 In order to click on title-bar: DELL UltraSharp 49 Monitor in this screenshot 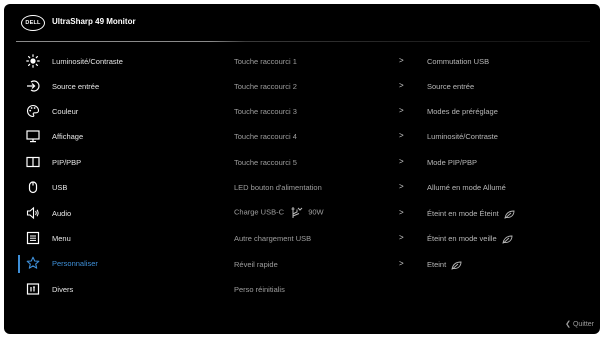, I will do `click(302, 21)`.